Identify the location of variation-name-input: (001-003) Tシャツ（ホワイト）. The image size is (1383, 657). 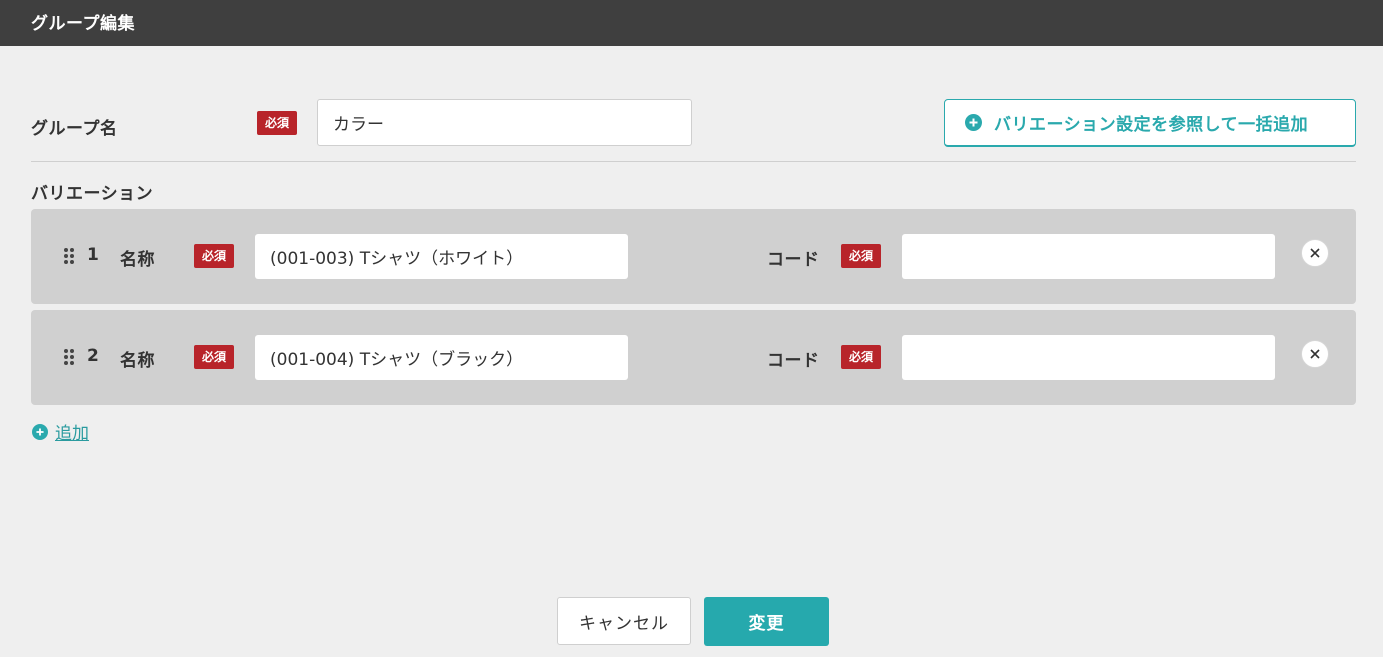
(441, 256).